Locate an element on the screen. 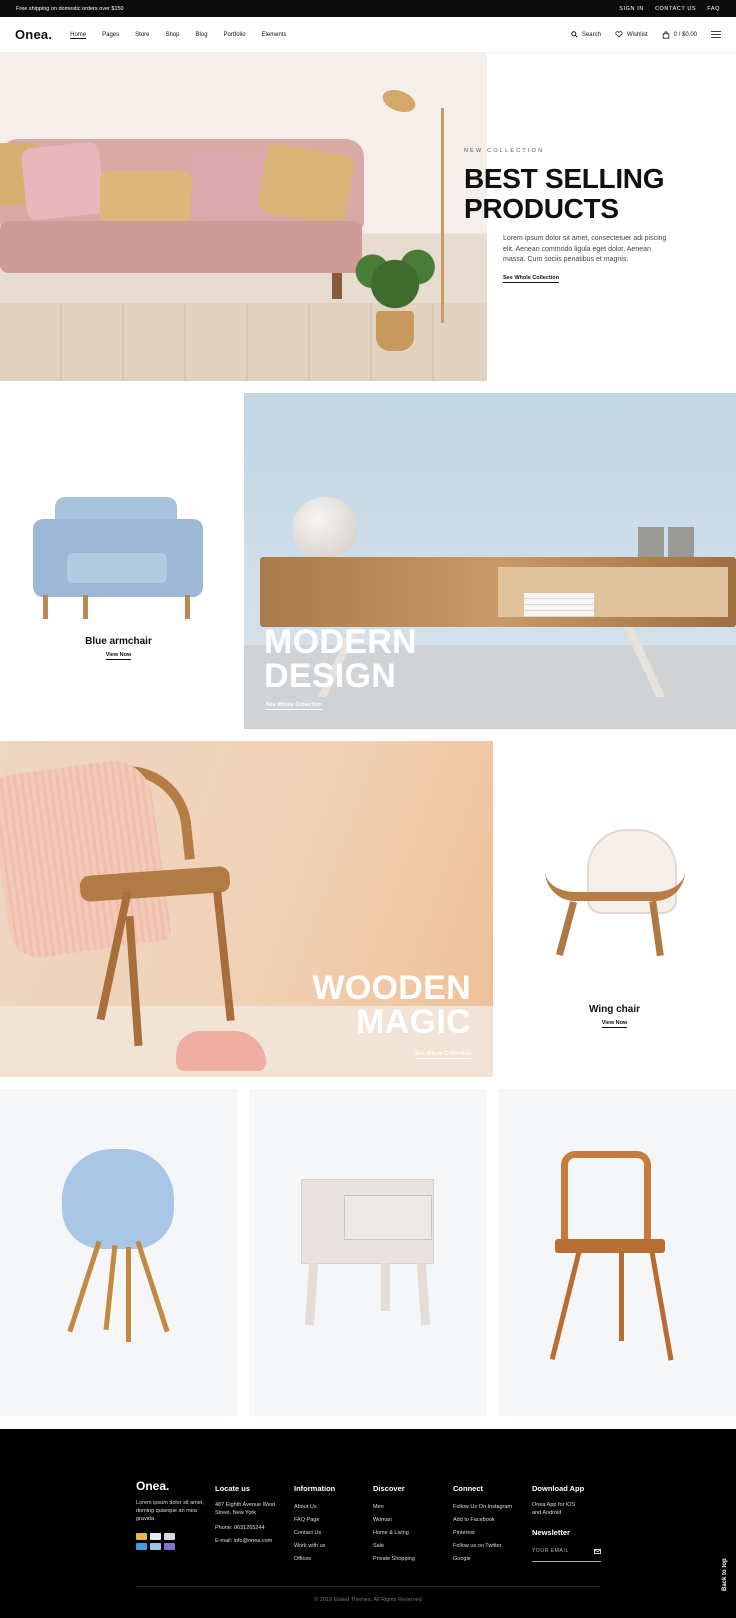  wooden-collection-link: See Whole Collection is located at coordinates (443, 1055).